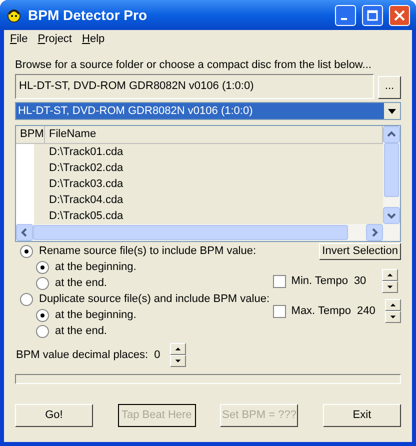 The height and width of the screenshot is (446, 416). I want to click on scroll-left-icon, so click(24, 232).